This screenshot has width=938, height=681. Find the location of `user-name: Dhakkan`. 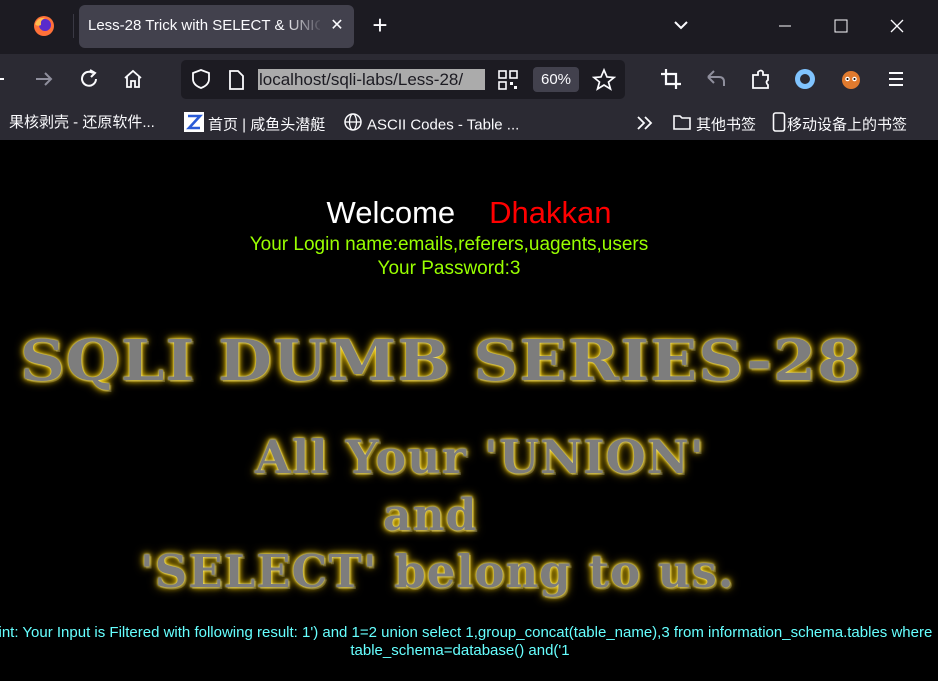

user-name: Dhakkan is located at coordinates (550, 212).